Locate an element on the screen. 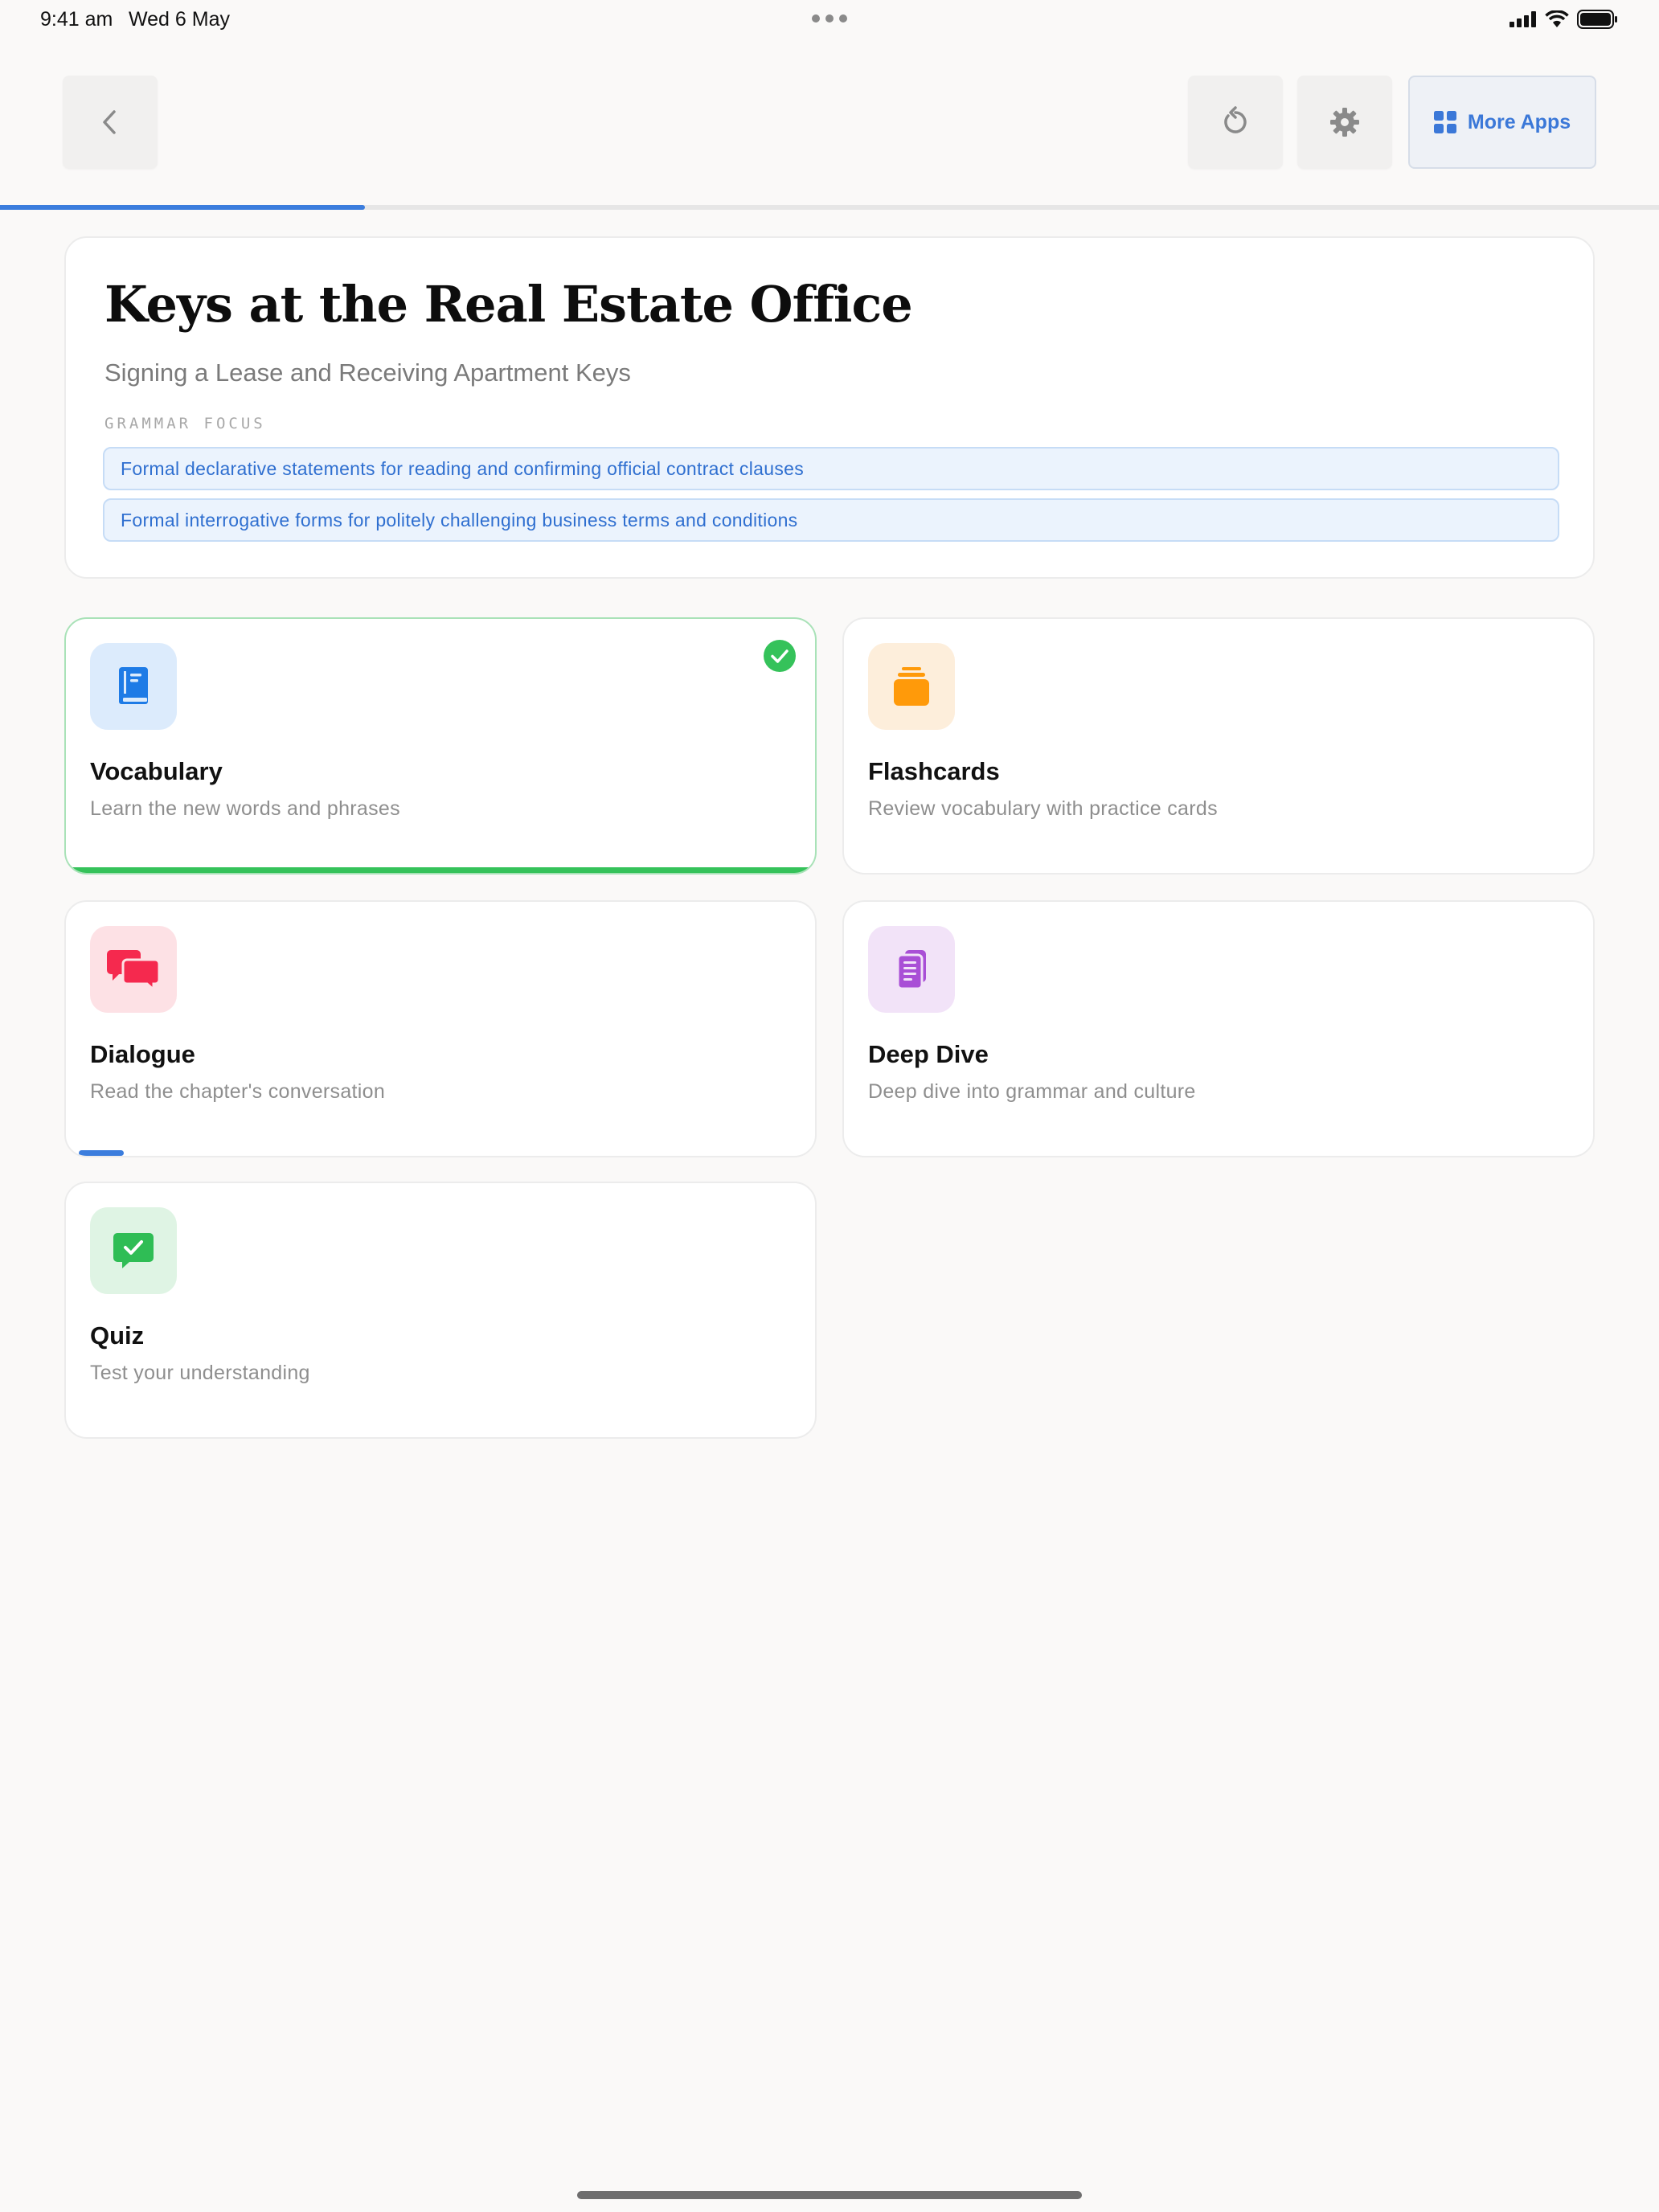 Image resolution: width=1659 pixels, height=2212 pixels. grid-icon is located at coordinates (1444, 122).